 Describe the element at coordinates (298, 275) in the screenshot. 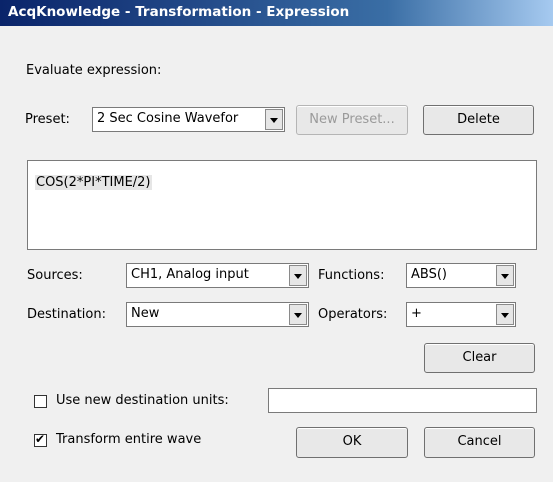

I see `sources-dropdown-arrow-icon` at that location.